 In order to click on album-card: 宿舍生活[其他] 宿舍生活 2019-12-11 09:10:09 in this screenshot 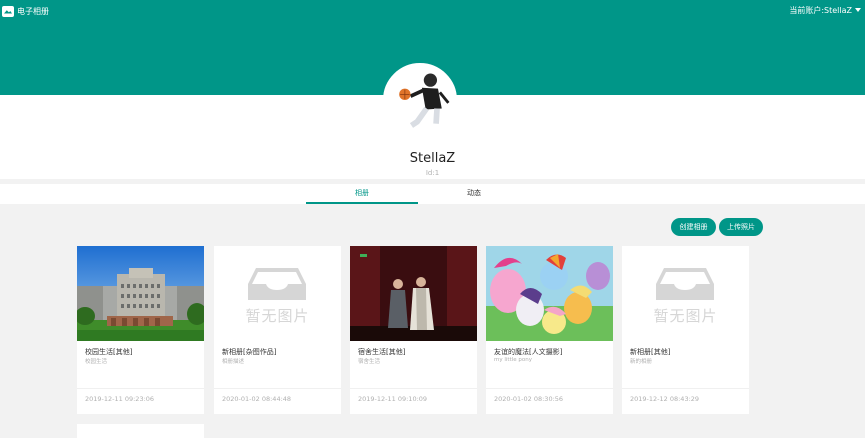, I will do `click(413, 330)`.